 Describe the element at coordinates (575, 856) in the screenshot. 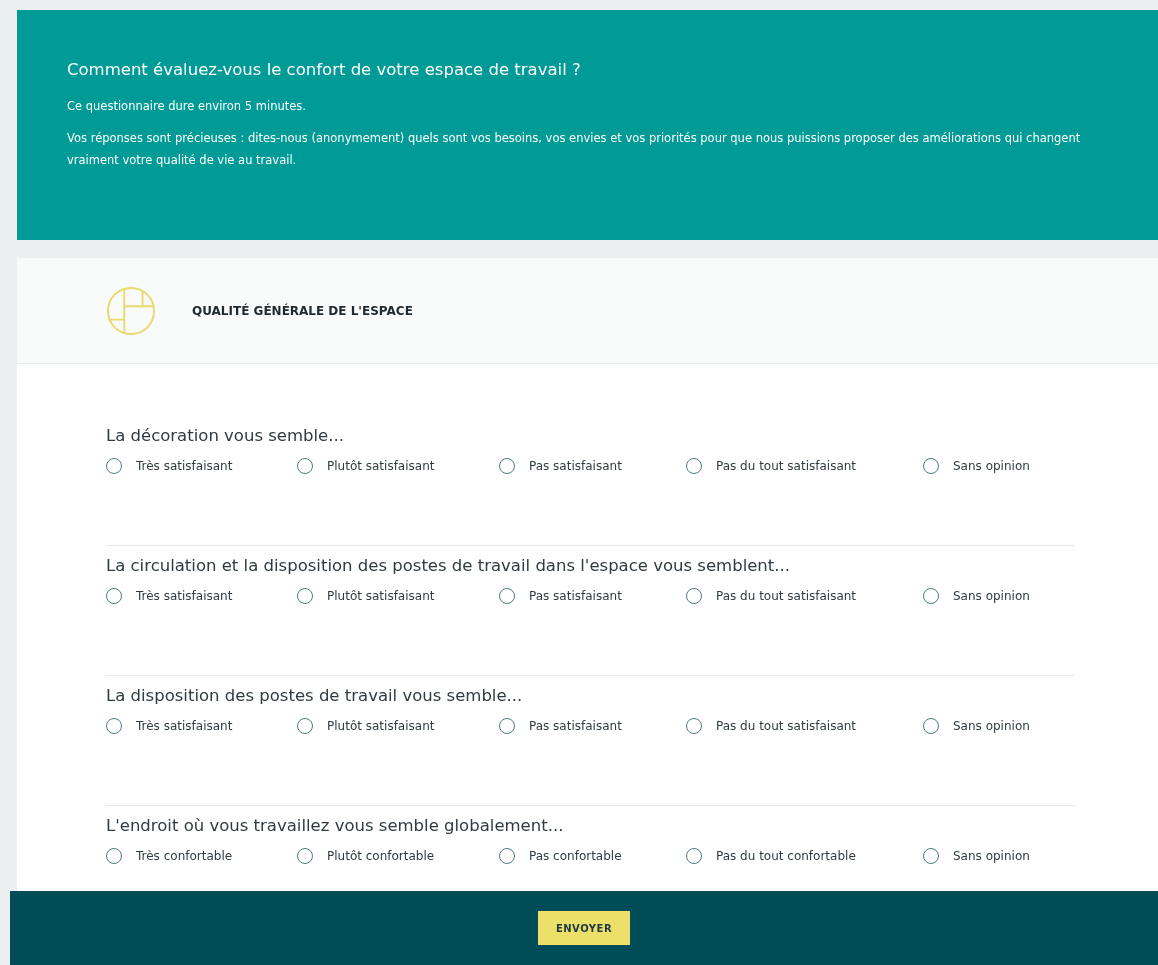

I see `option-label: Pas confortable` at that location.